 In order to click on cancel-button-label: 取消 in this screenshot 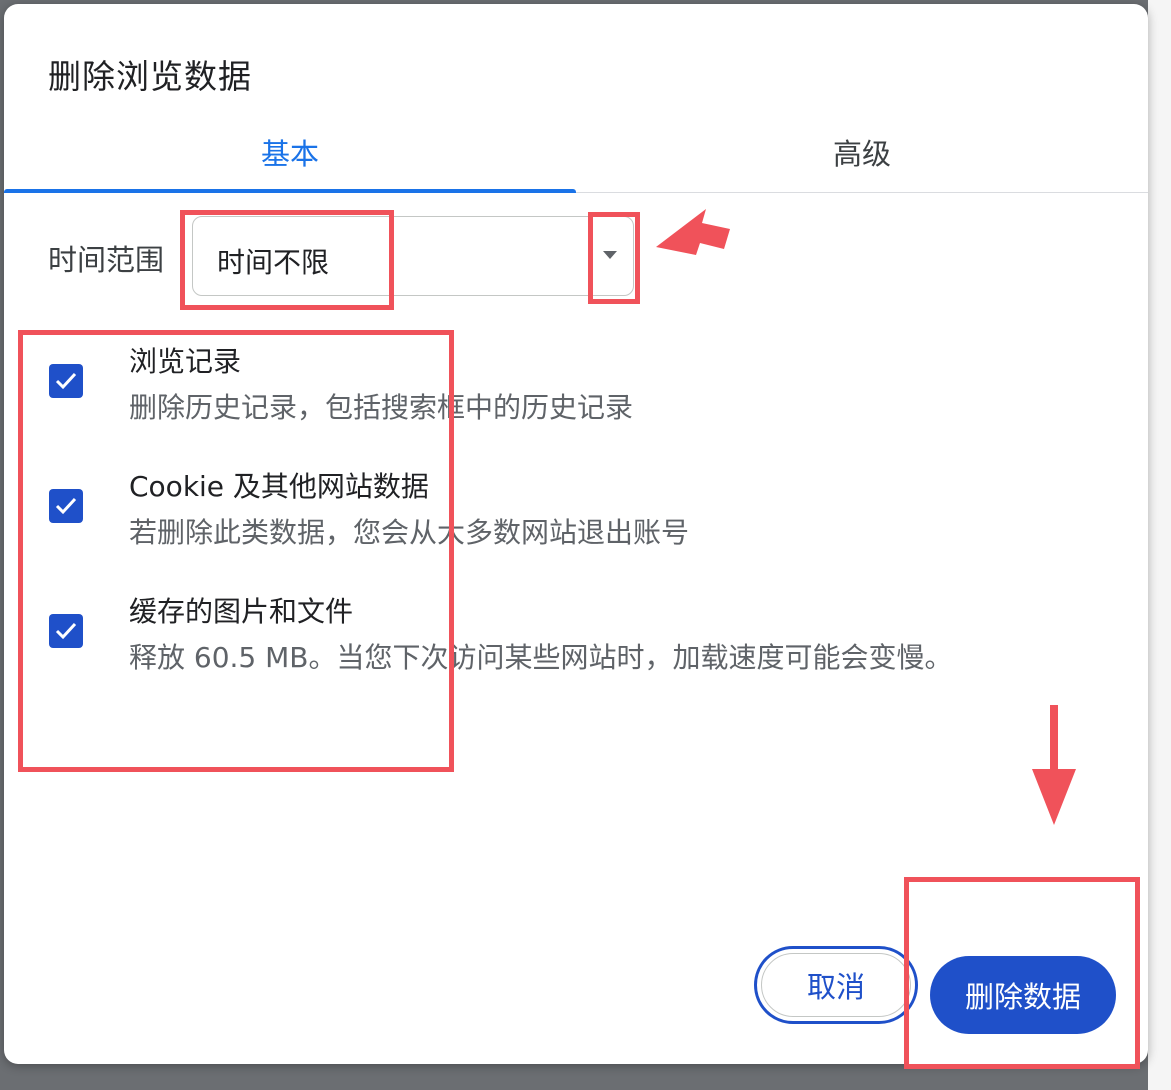, I will do `click(835, 987)`.